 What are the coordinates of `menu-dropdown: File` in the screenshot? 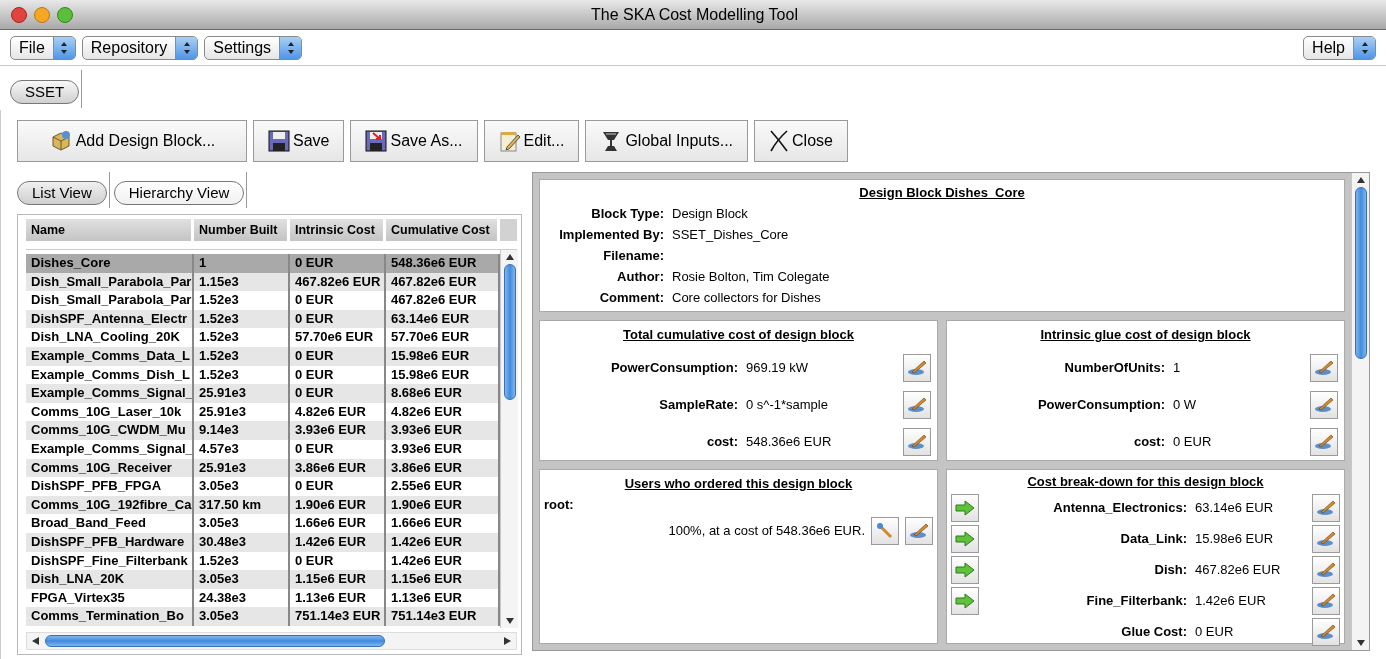 It's located at (43, 47).